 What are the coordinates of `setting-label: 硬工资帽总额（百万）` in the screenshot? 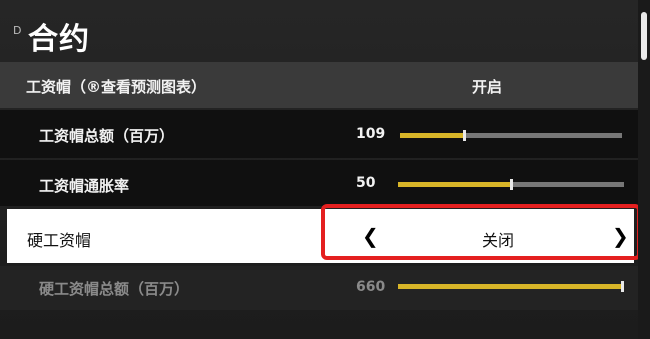 It's located at (114, 289).